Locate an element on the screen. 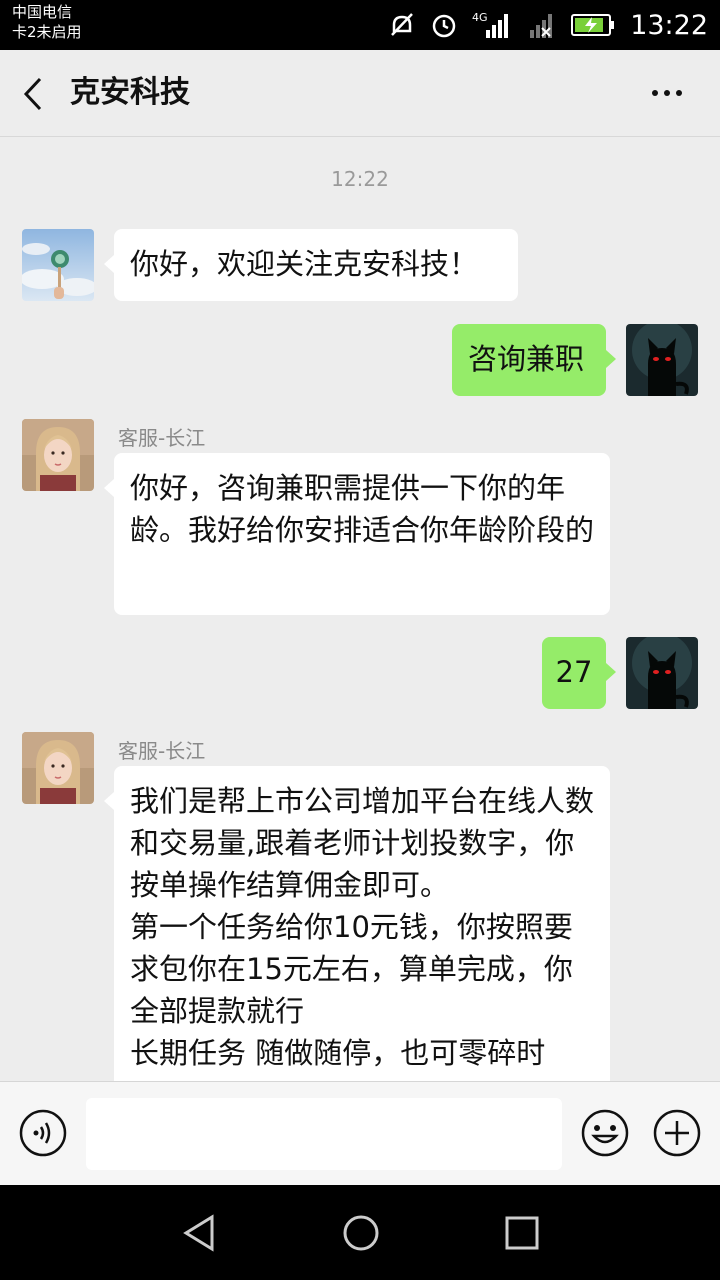 This screenshot has width=720, height=1280. message-bubble-incoming: 你好，欢迎关注克安科技！ is located at coordinates (311, 265).